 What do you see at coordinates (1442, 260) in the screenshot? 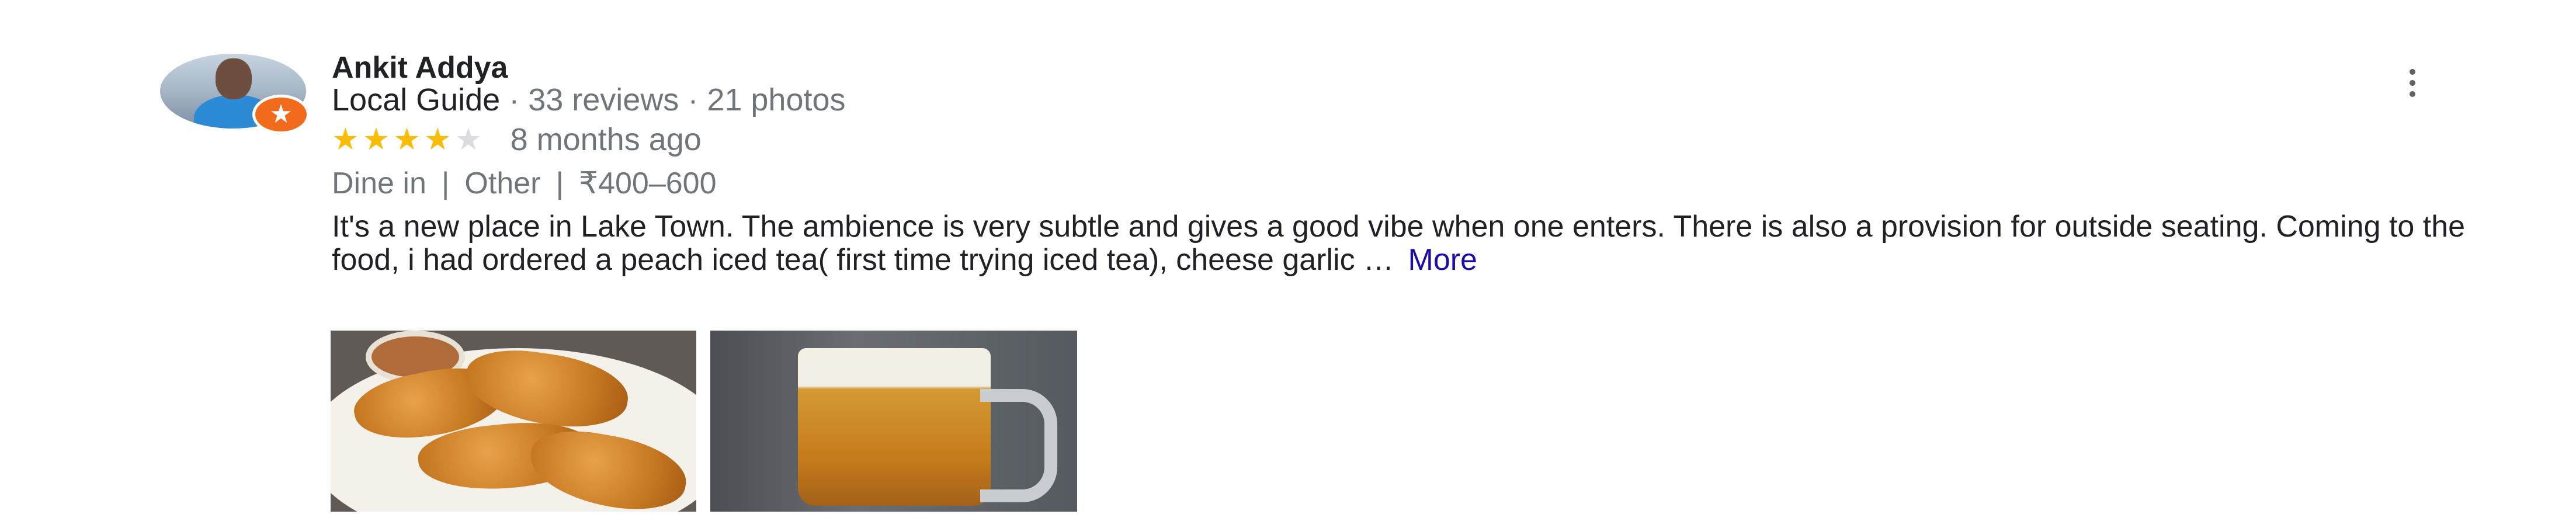
I see `more-link: More` at bounding box center [1442, 260].